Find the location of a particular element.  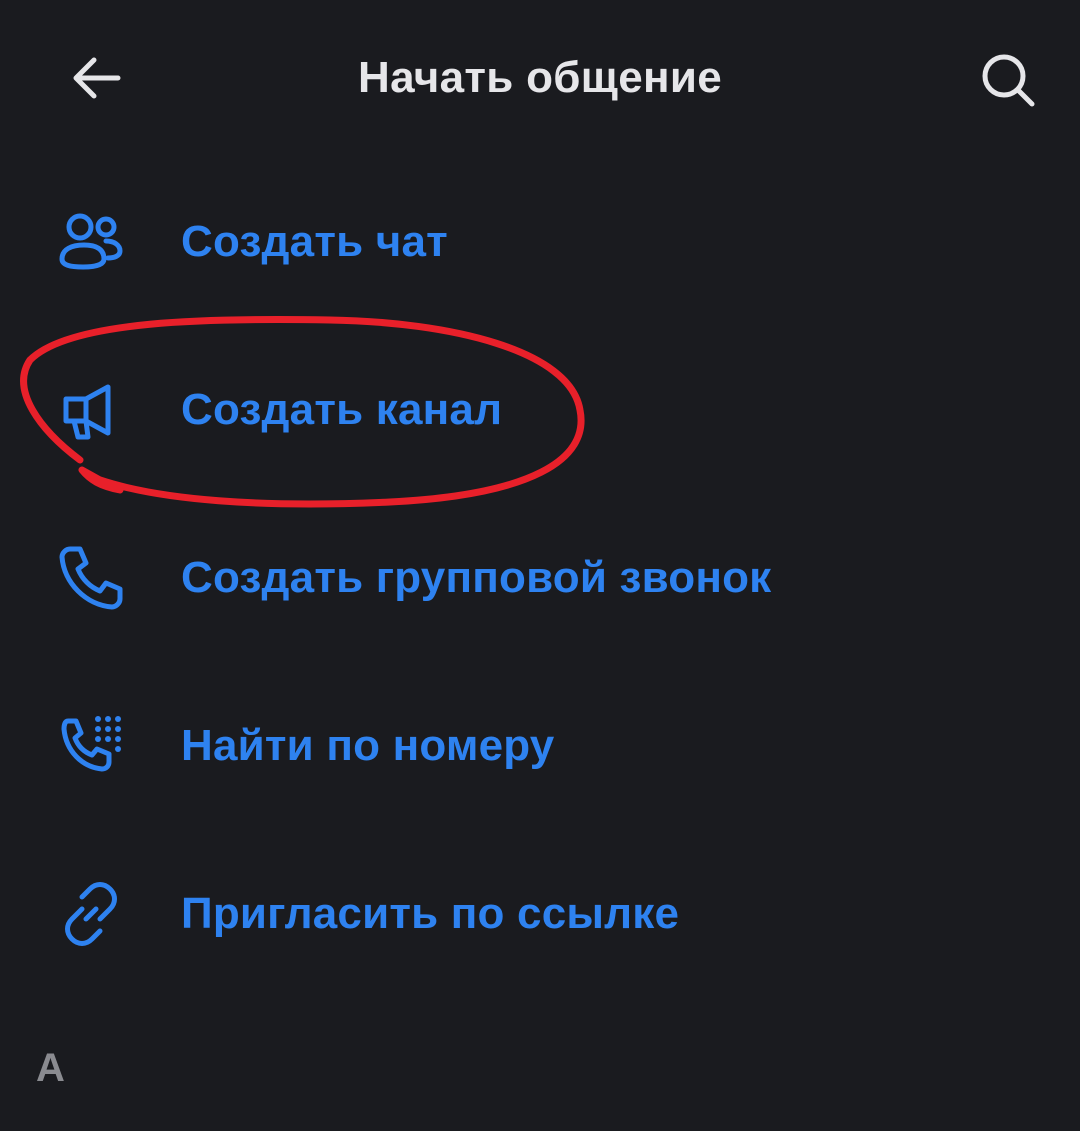

menu-item-create-group-call: Создать групповой звонок is located at coordinates (540, 578).